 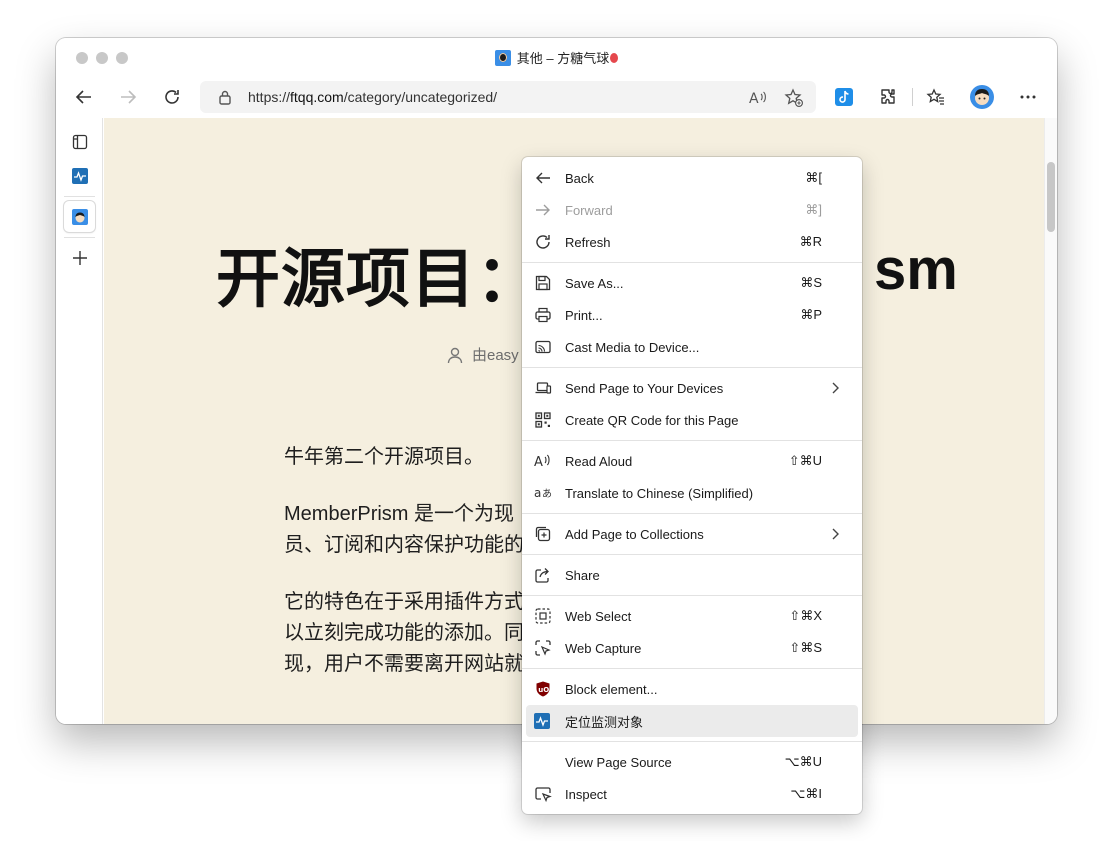 What do you see at coordinates (644, 388) in the screenshot?
I see `menu-item-label: Send Page to Your Devices` at bounding box center [644, 388].